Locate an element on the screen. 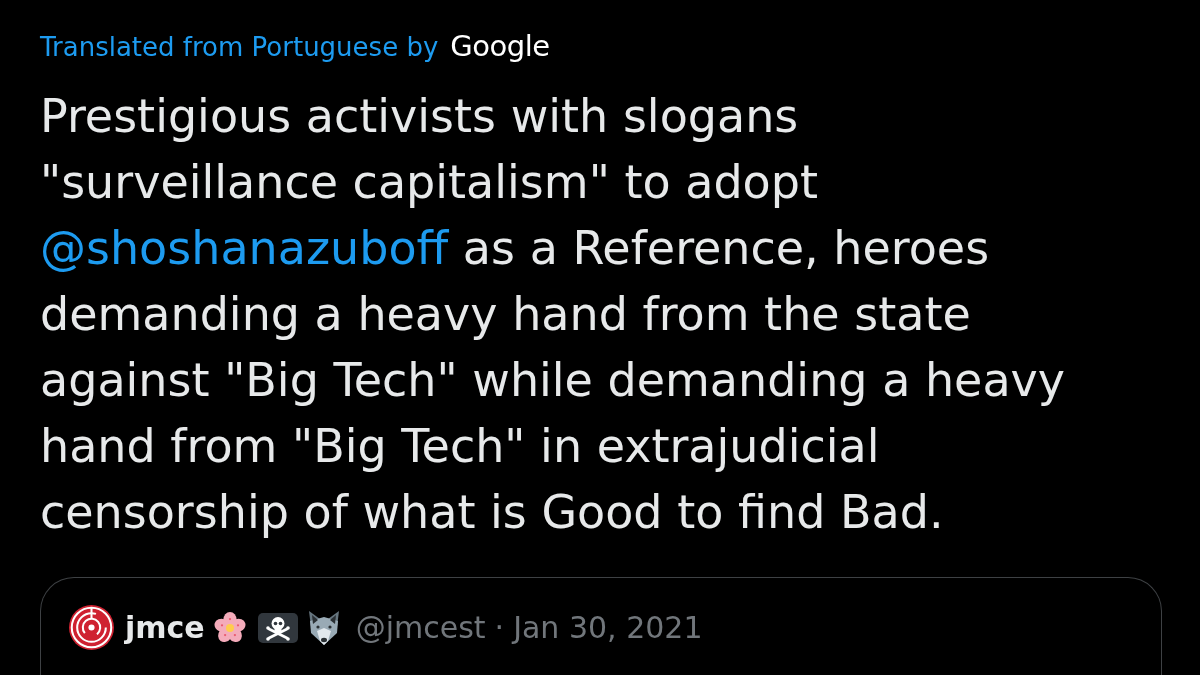 Image resolution: width=1200 pixels, height=675 pixels. provider-name: Google is located at coordinates (500, 46).